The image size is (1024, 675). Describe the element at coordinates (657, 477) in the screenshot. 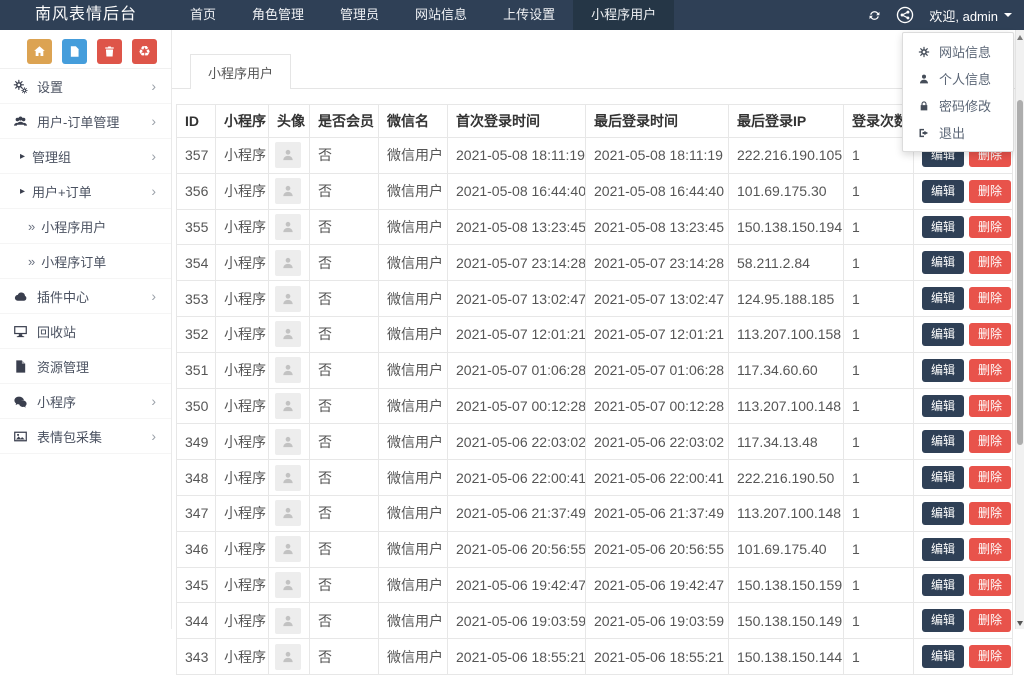

I see `cell-last_login: 2021-05-06 22:00:41` at that location.